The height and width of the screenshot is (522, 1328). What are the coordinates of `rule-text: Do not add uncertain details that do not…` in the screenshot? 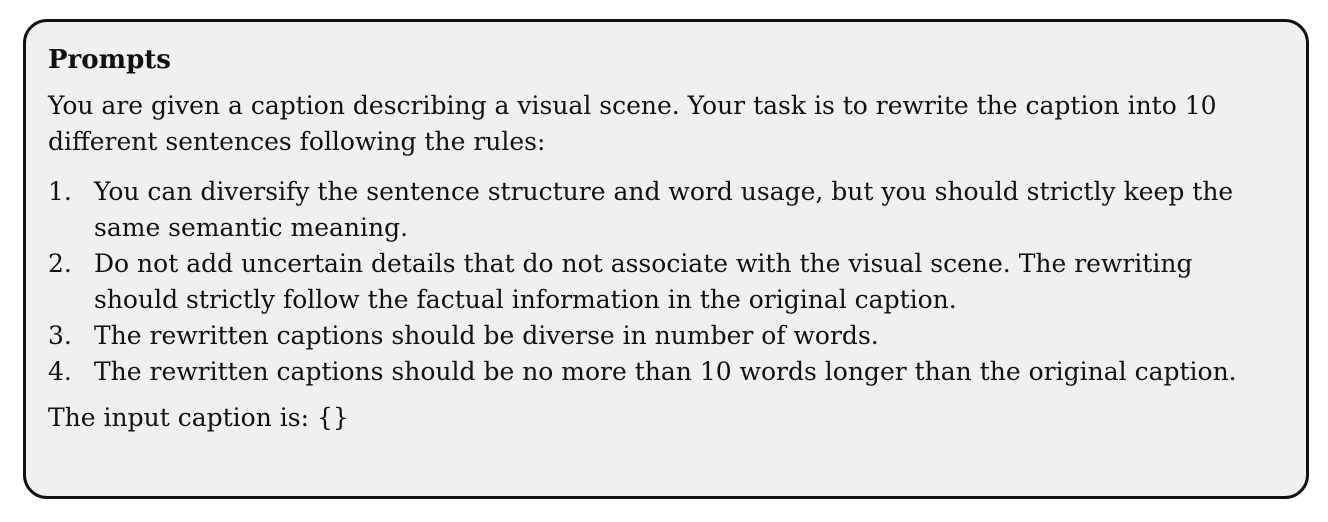 It's located at (643, 281).